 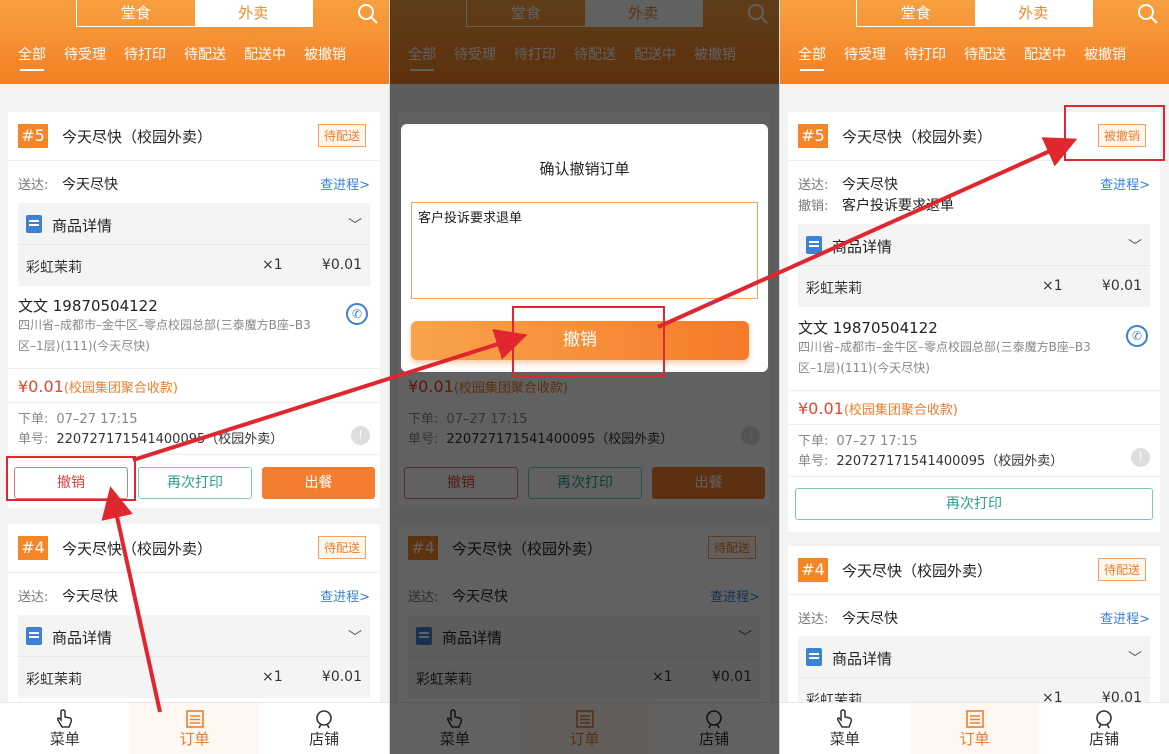 What do you see at coordinates (944, 347) in the screenshot?
I see `address-line: 四川省–成都市–金牛区–零点校园总部(三泰魔方B座–B3` at bounding box center [944, 347].